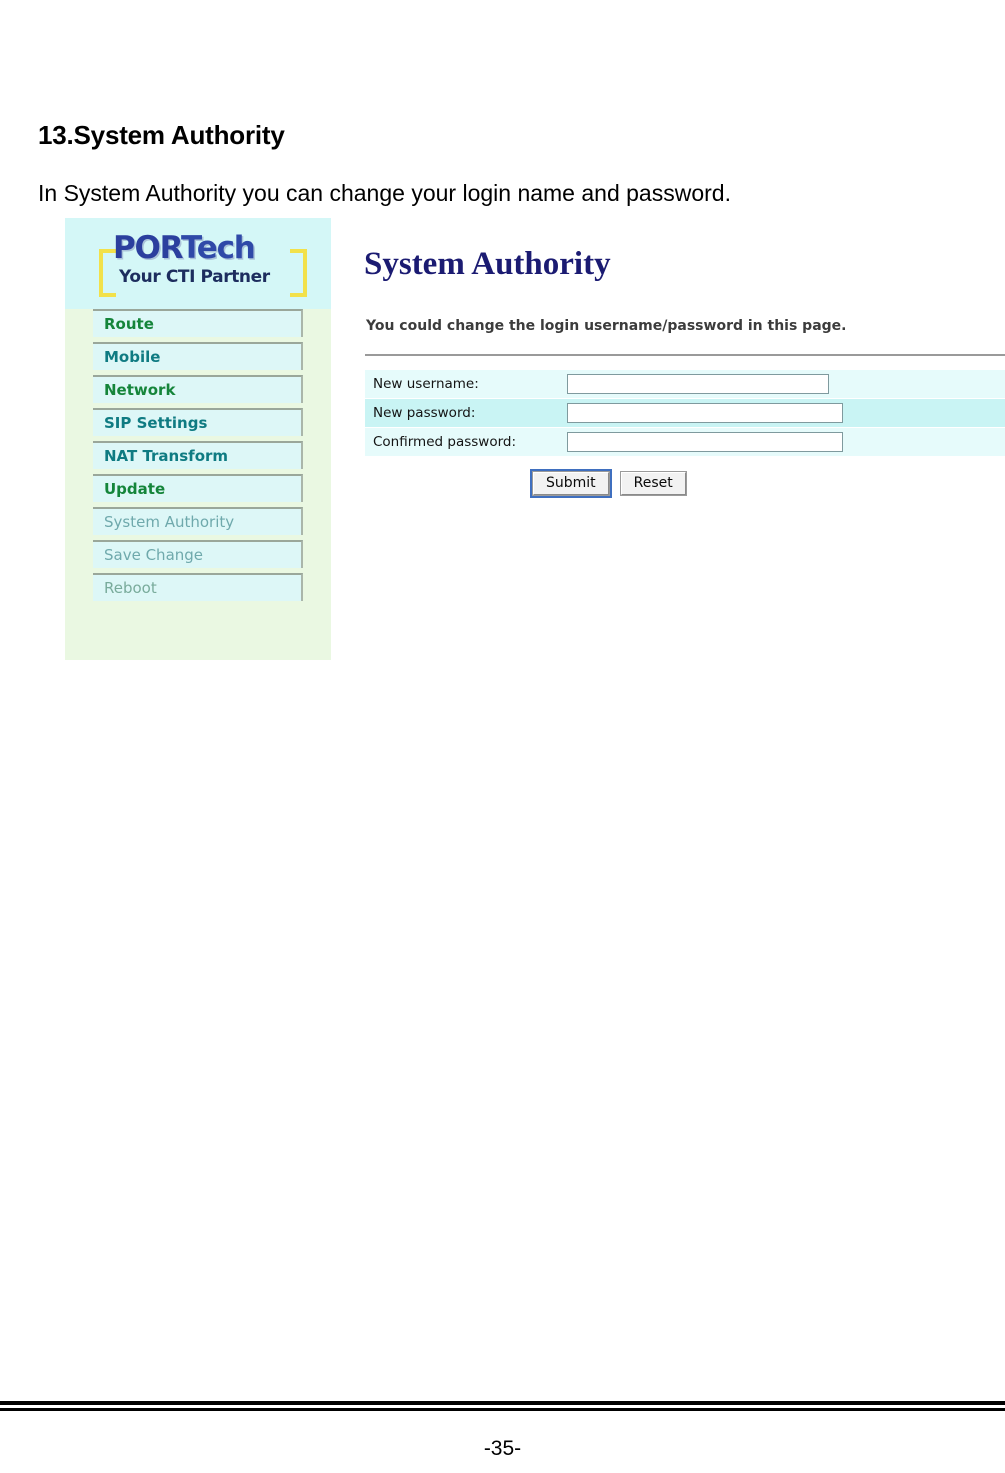 Image resolution: width=1005 pixels, height=1473 pixels. I want to click on right-bracket-icon, so click(298, 273).